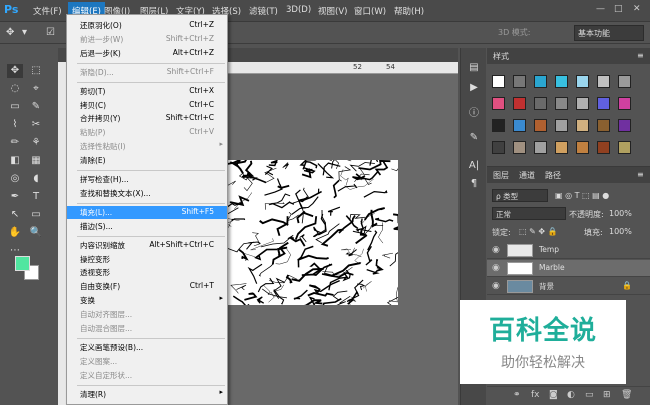  I want to click on menu-item: 帮助(H), so click(409, 11).